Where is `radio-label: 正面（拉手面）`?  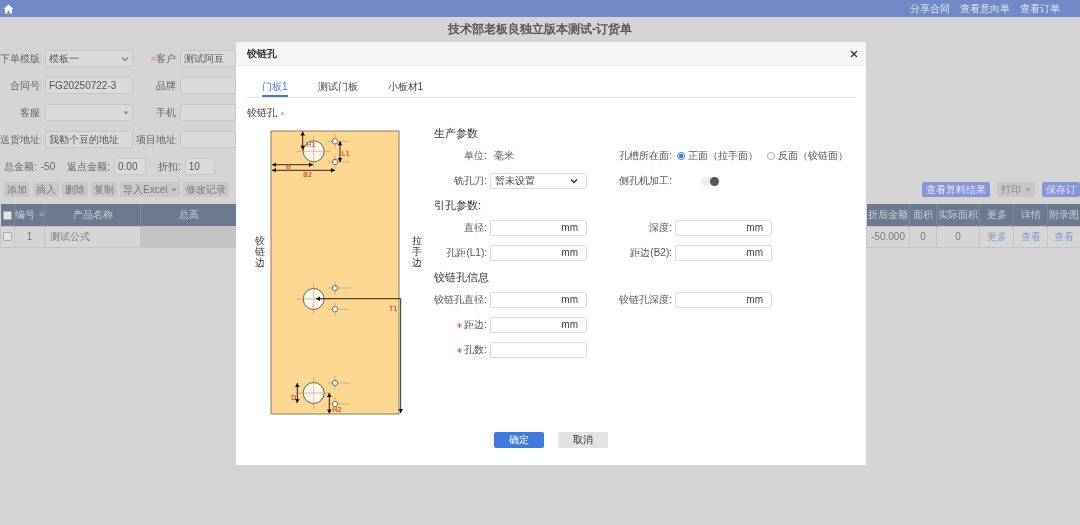 radio-label: 正面（拉手面） is located at coordinates (723, 156).